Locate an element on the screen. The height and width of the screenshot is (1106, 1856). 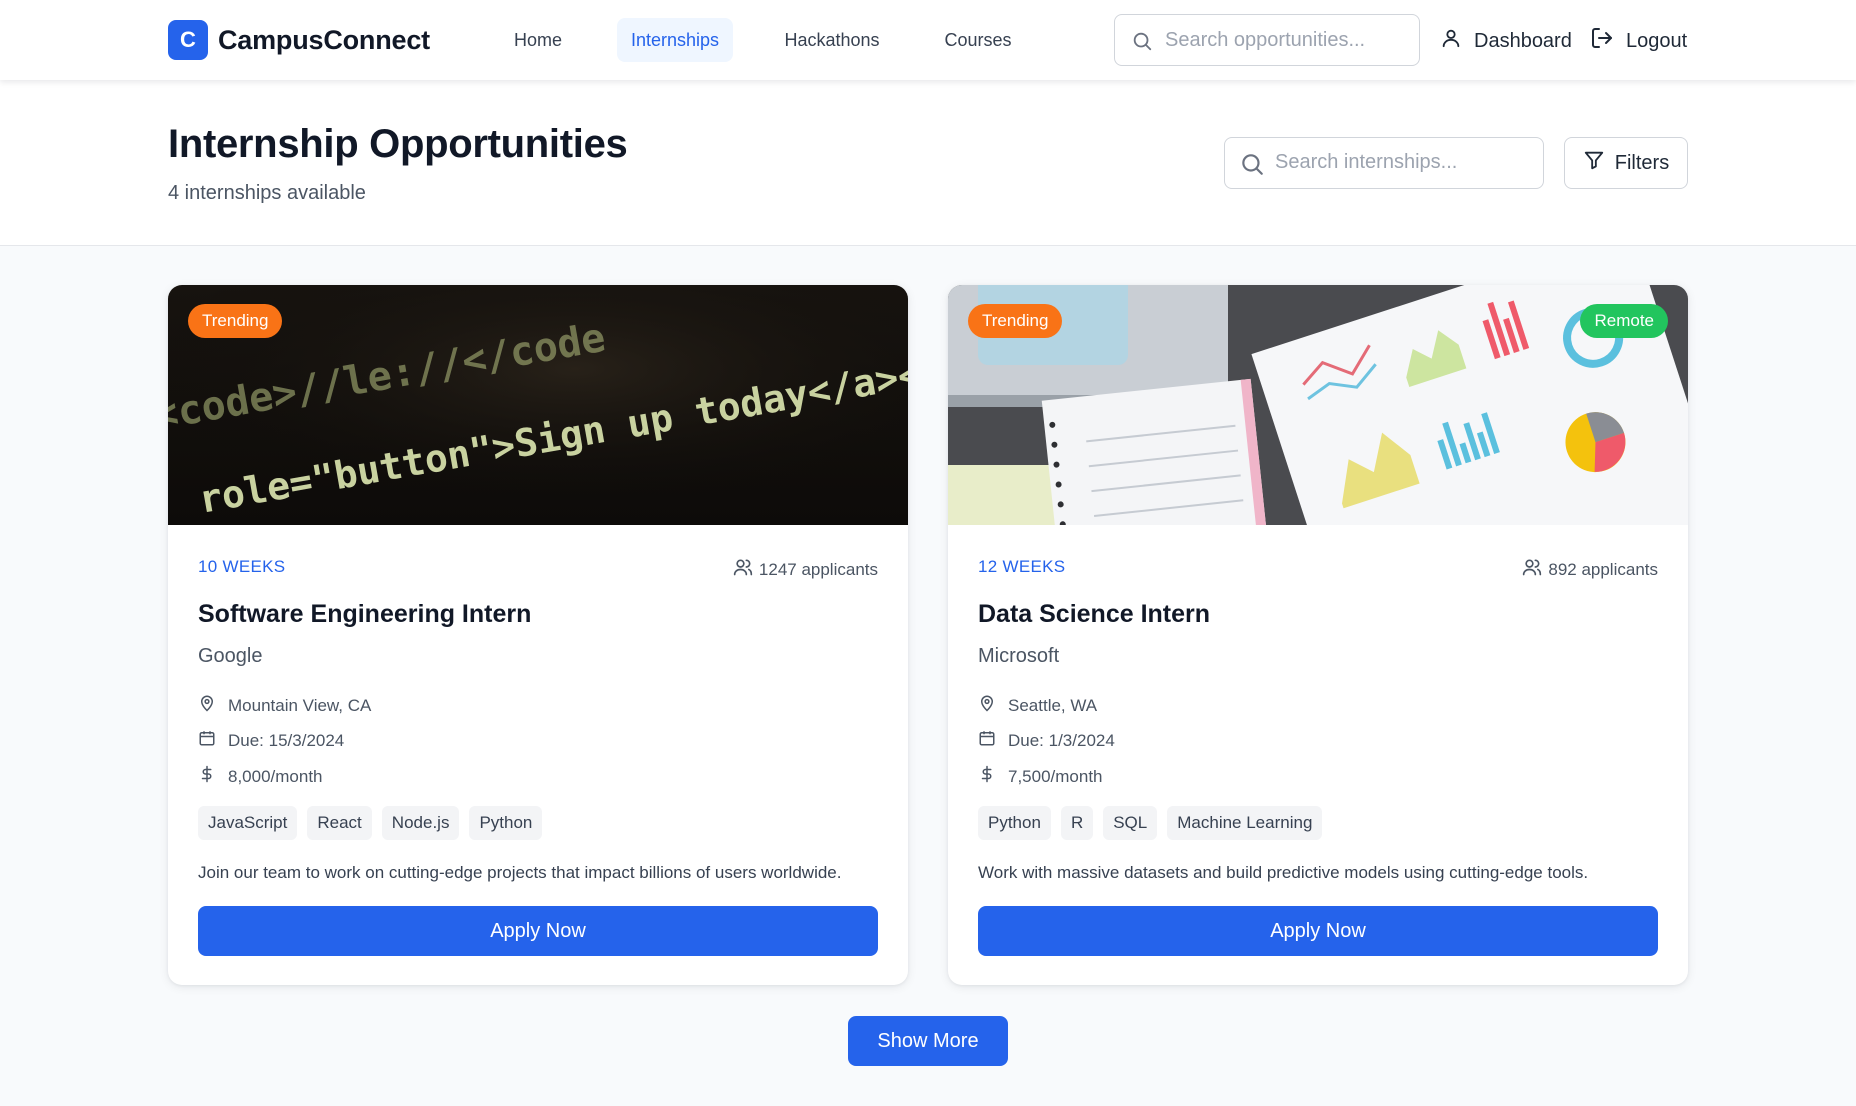
skill-tag: JavaScript is located at coordinates (248, 823).